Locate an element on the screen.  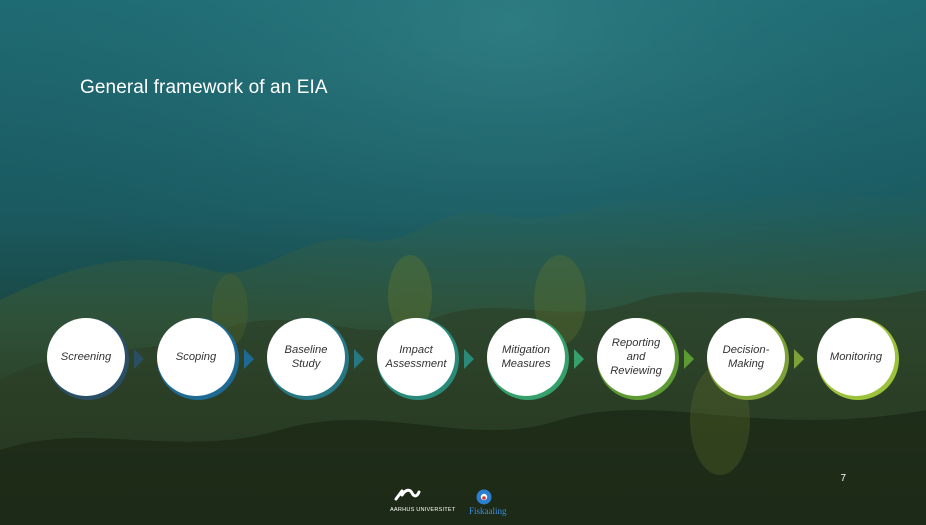
step-circle: Screening is located at coordinates (86, 357).